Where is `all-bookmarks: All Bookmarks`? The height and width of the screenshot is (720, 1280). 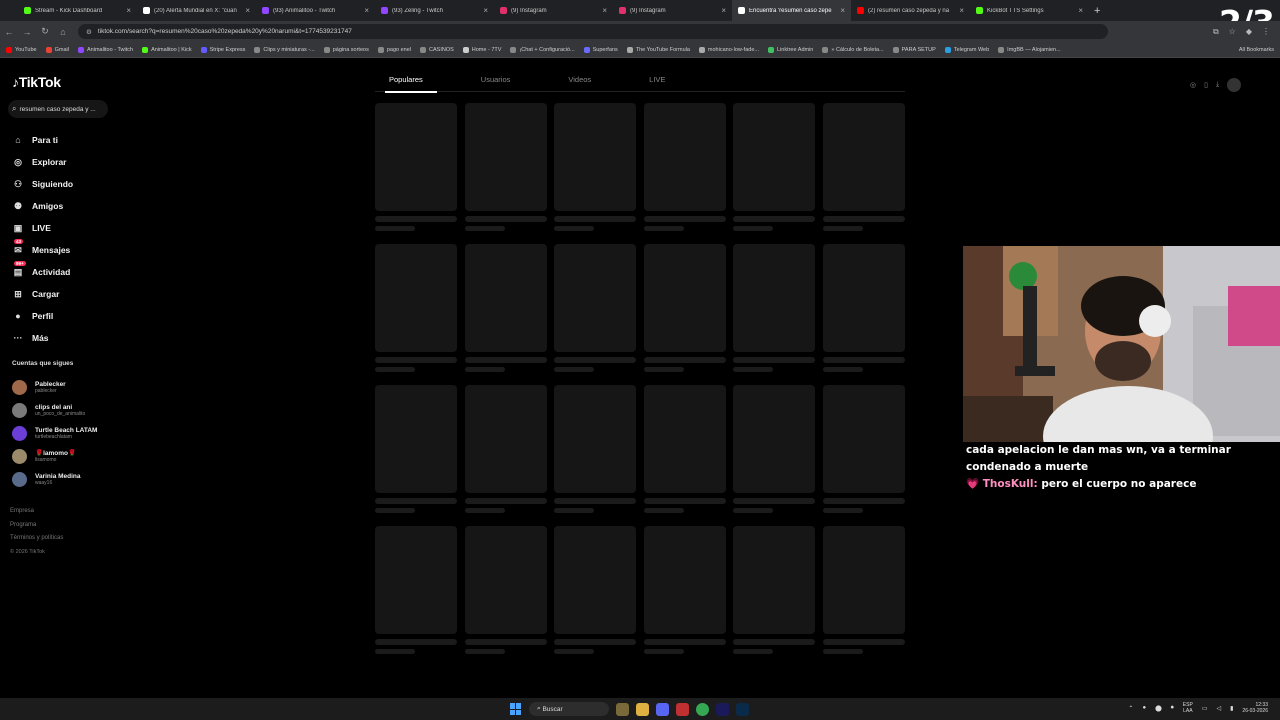
all-bookmarks: All Bookmarks is located at coordinates (1256, 50).